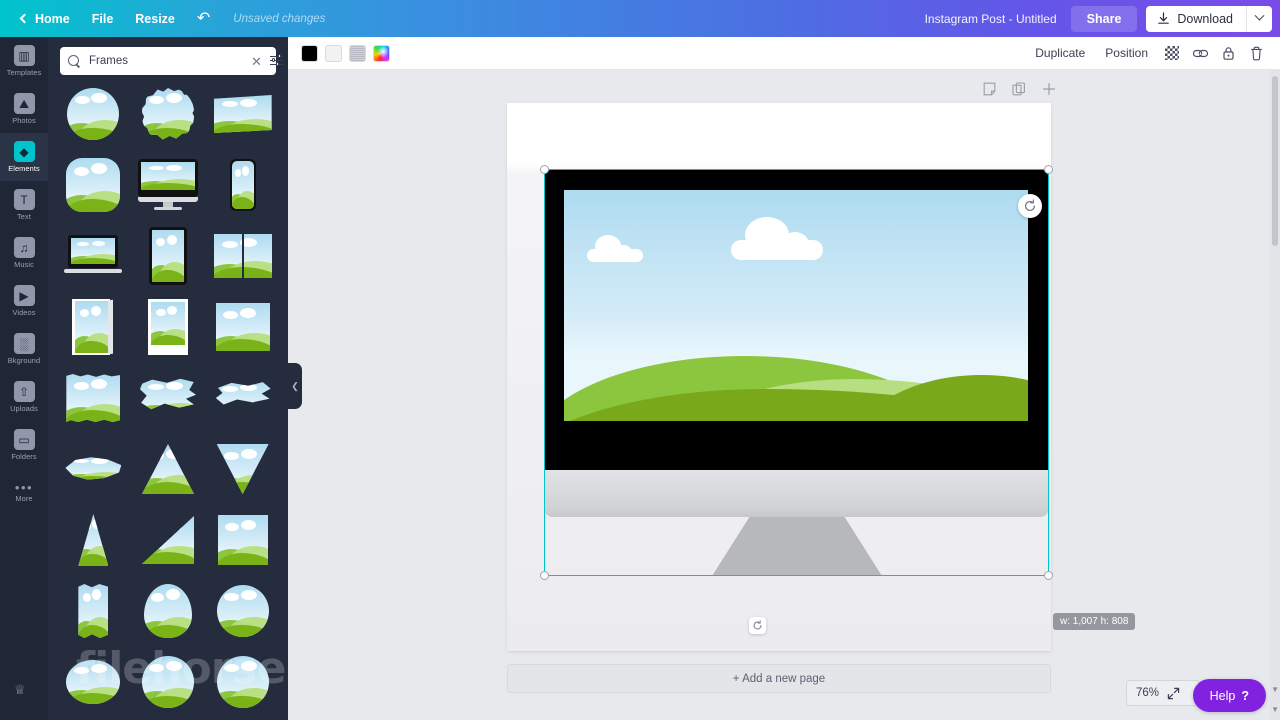  Describe the element at coordinates (276, 60) in the screenshot. I see `filter-icon` at that location.